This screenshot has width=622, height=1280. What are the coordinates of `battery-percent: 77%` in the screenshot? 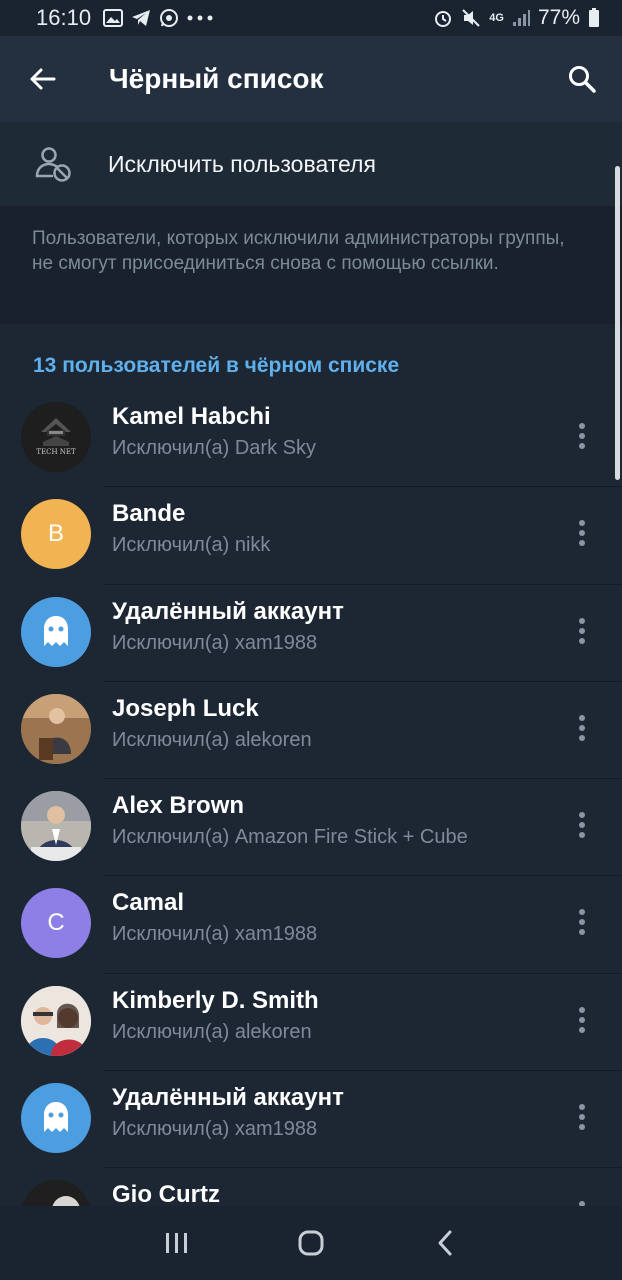 It's located at (558, 17).